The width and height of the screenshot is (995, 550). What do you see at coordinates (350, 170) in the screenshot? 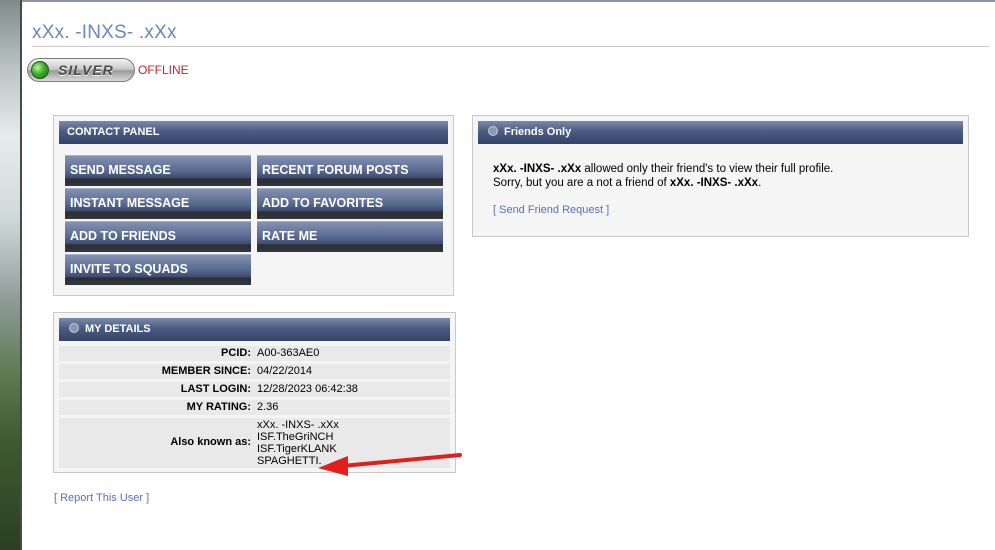
I see `recent-forum-posts-button: RECENT FORUM POSTS` at bounding box center [350, 170].